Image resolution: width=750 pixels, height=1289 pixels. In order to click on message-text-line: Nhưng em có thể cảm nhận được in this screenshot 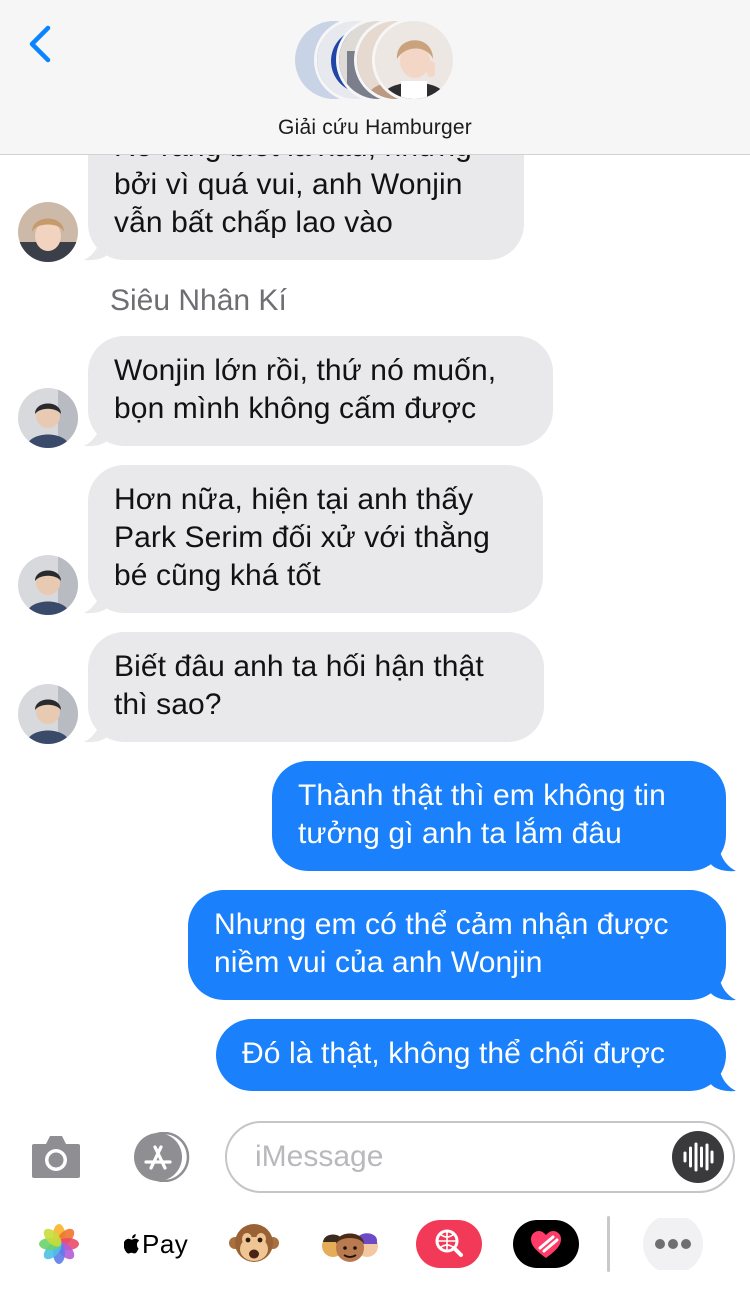, I will do `click(441, 924)`.